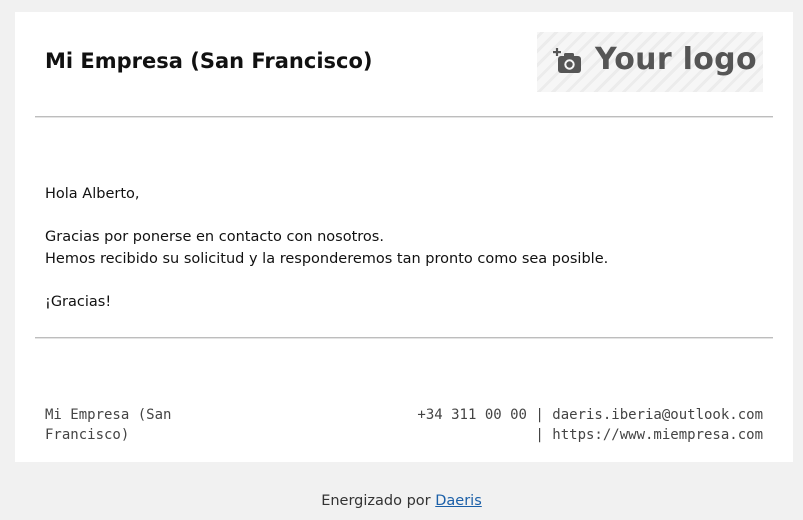 The width and height of the screenshot is (803, 520). What do you see at coordinates (404, 117) in the screenshot?
I see `header-divider` at bounding box center [404, 117].